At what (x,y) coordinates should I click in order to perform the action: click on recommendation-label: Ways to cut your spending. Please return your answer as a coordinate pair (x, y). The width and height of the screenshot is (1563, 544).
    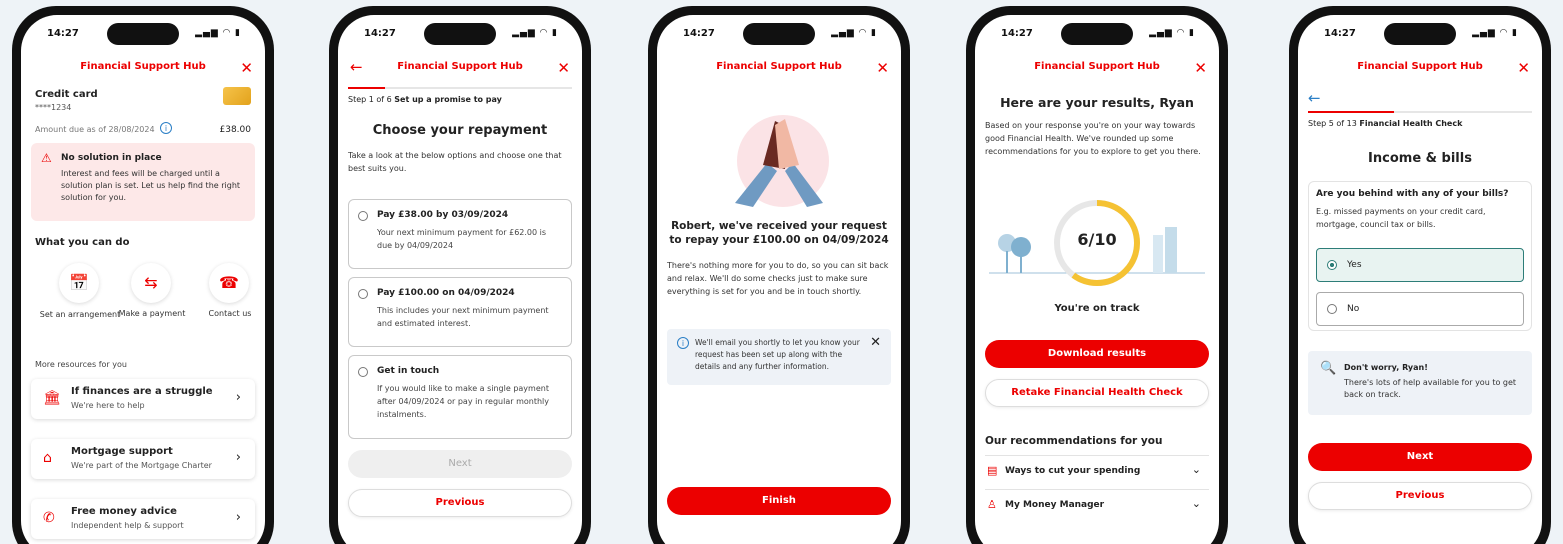
    Looking at the image, I should click on (1073, 471).